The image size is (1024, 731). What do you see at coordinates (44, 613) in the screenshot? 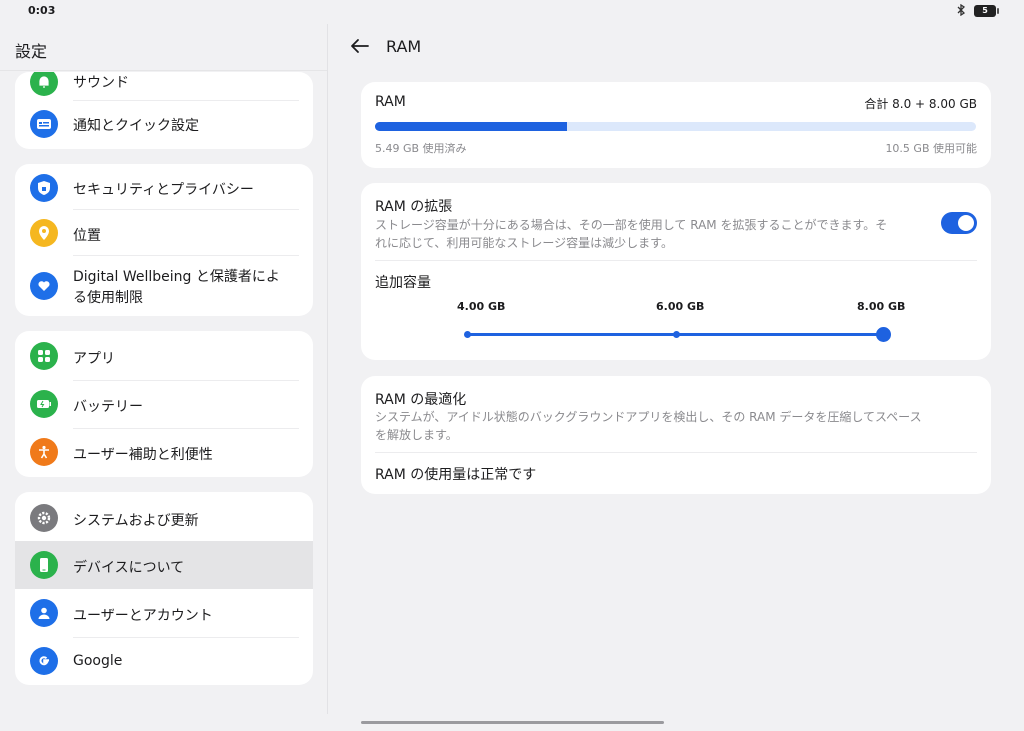
I see `user-icon` at bounding box center [44, 613].